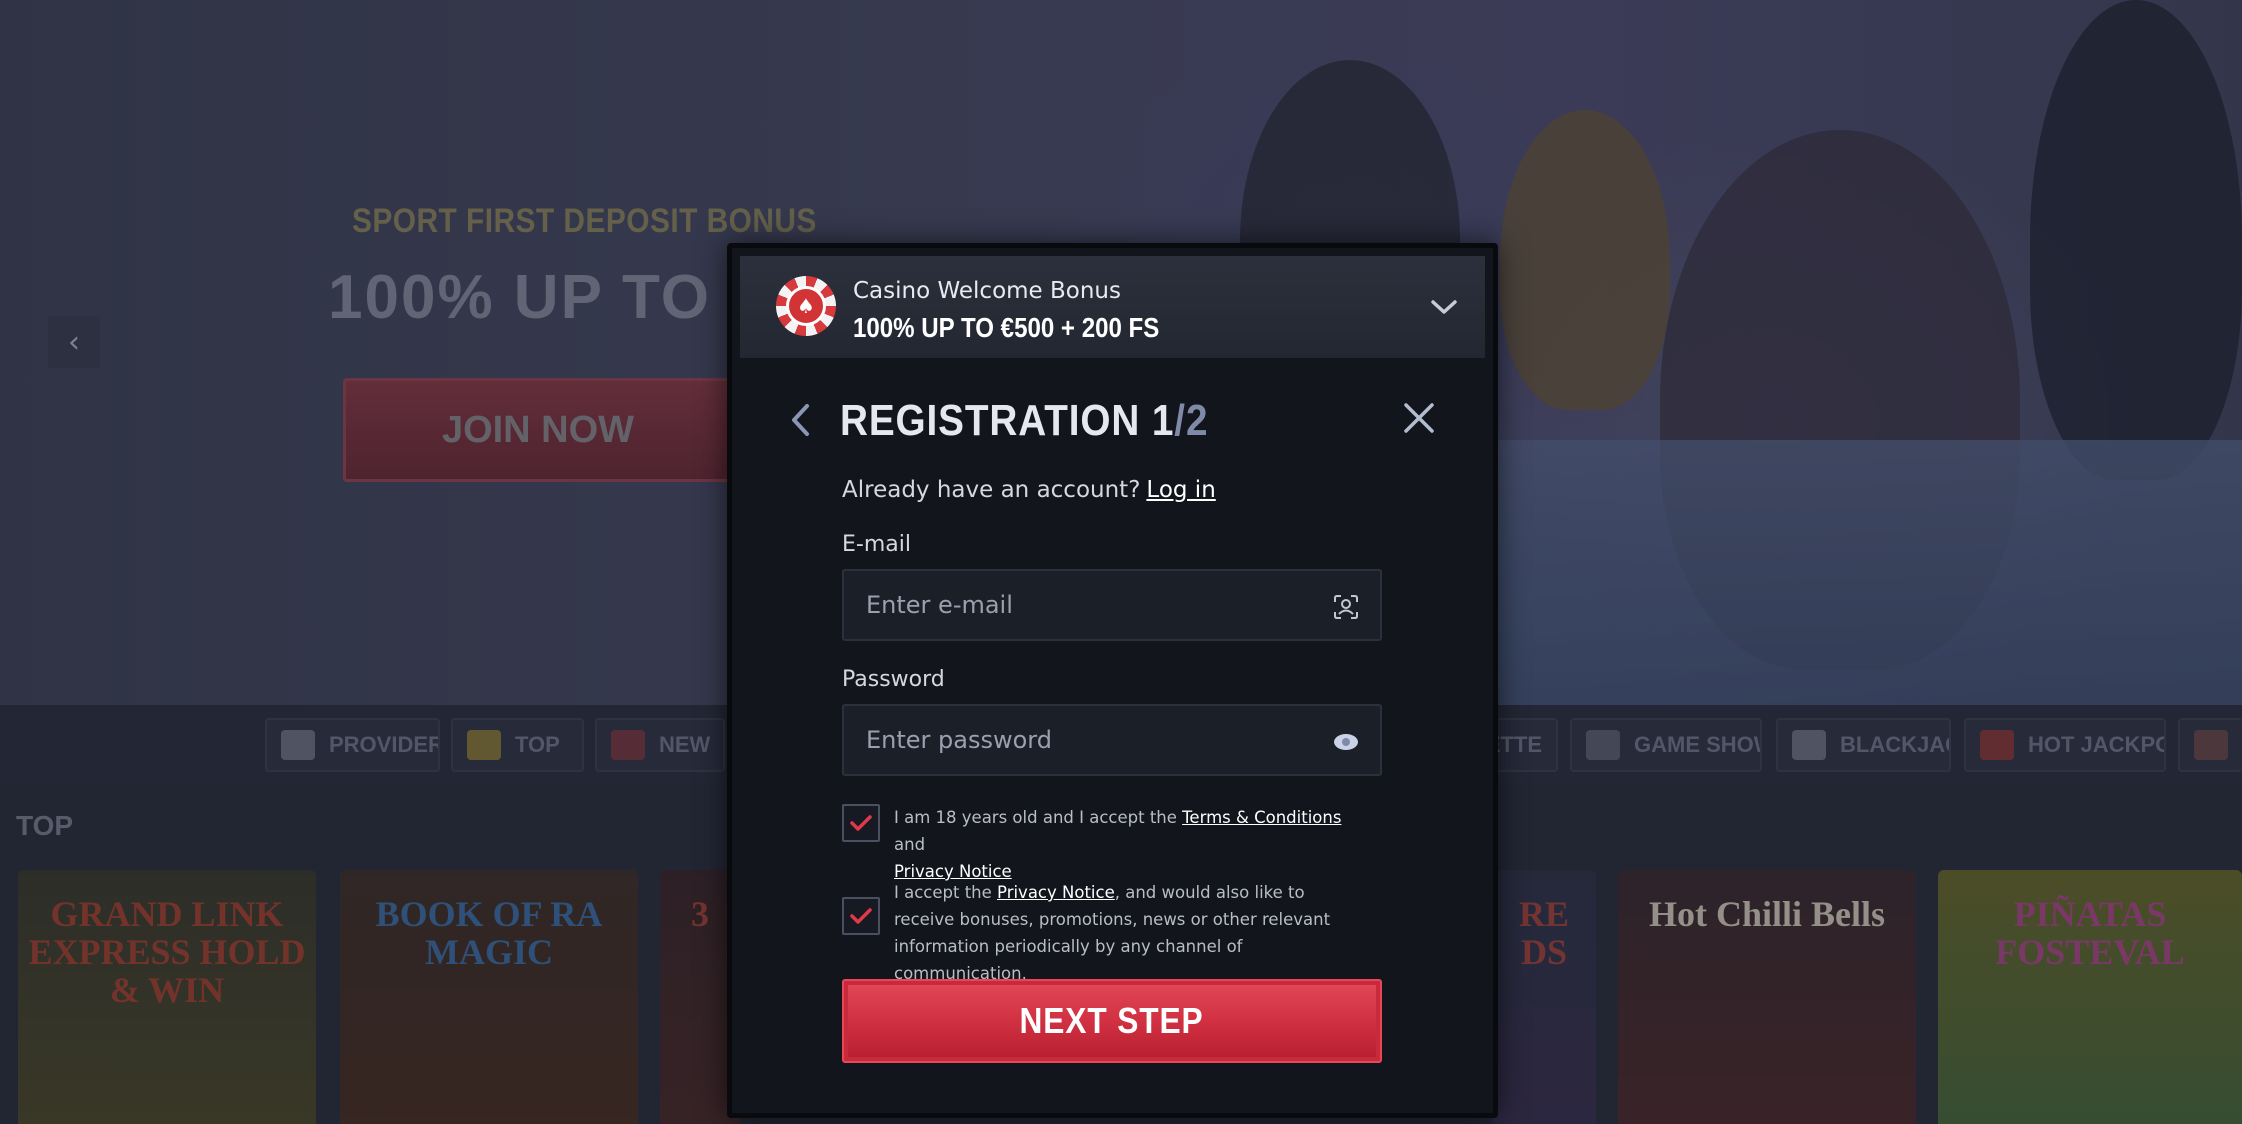  What do you see at coordinates (1346, 607) in the screenshot?
I see `contact-icon` at bounding box center [1346, 607].